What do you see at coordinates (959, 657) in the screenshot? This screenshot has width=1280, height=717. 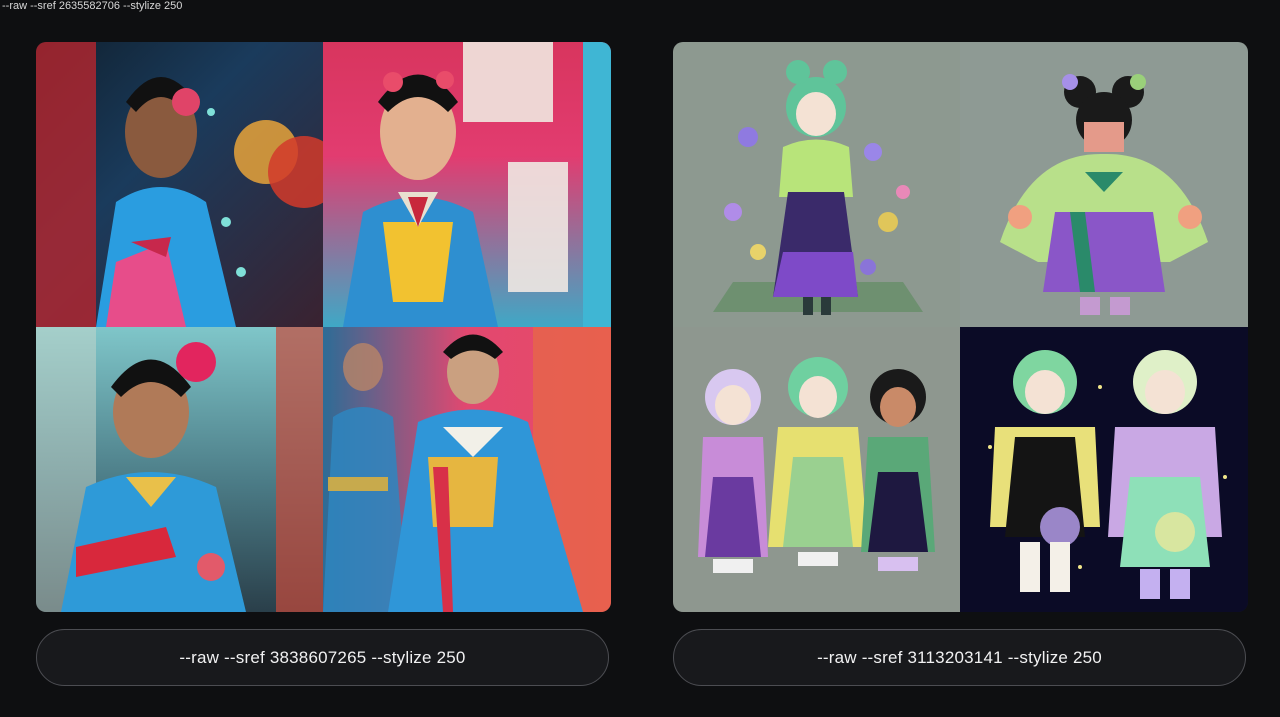 I see `prompt-label-right: --raw --sref 3113203141 --stylize 250` at bounding box center [959, 657].